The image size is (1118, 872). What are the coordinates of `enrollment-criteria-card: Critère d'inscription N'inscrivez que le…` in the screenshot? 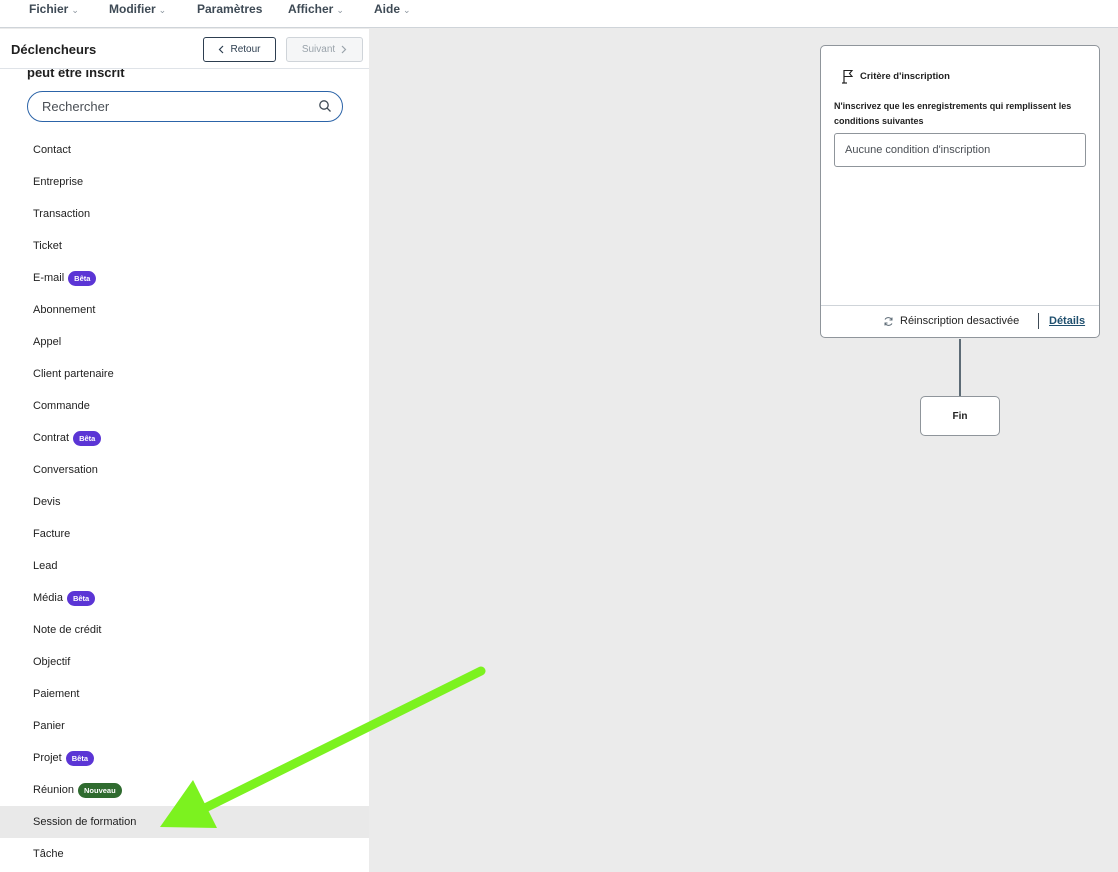 It's located at (960, 191).